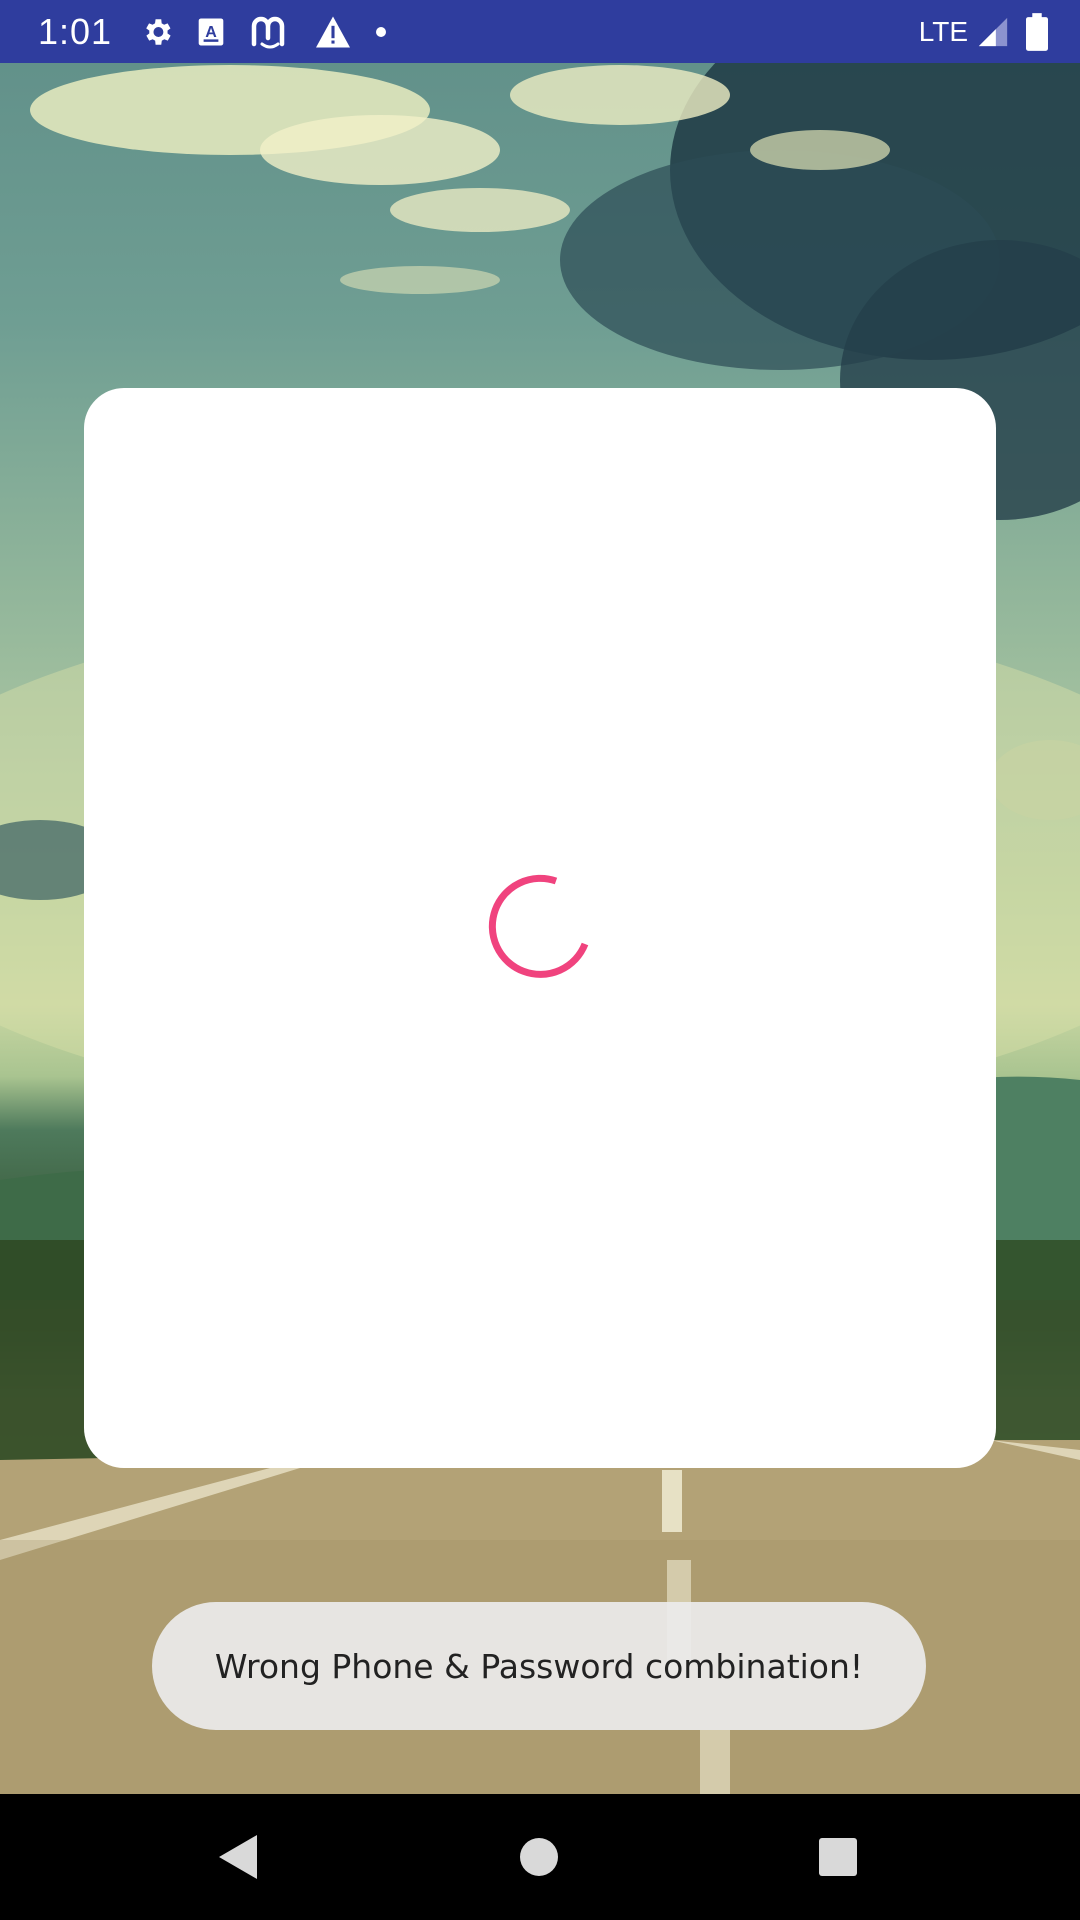 The width and height of the screenshot is (1080, 1920). Describe the element at coordinates (157, 32) in the screenshot. I see `gear-icon` at that location.